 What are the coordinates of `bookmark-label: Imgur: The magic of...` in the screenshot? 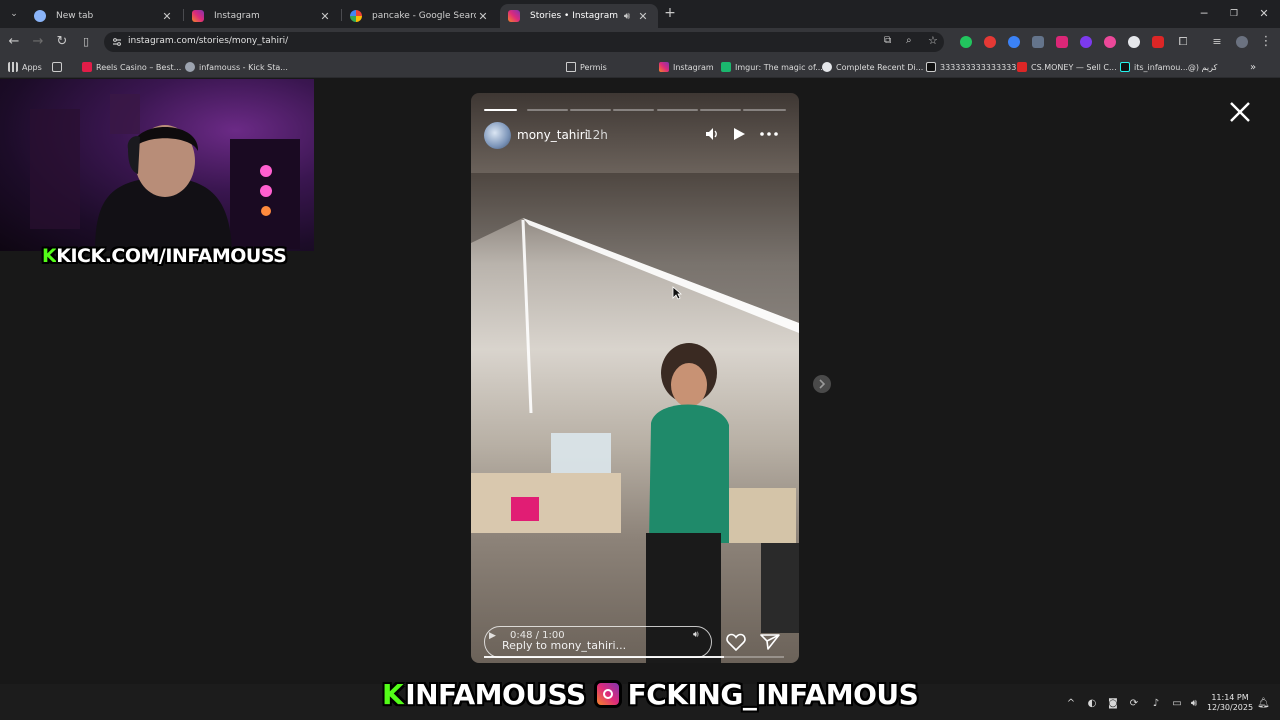 It's located at (779, 67).